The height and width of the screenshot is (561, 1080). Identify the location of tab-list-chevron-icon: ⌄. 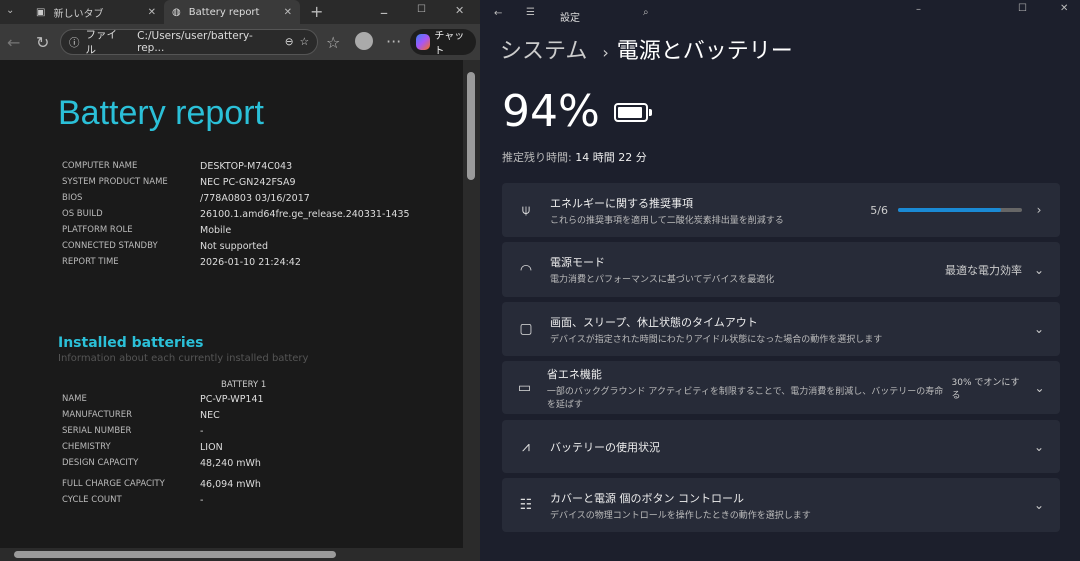
(10, 10).